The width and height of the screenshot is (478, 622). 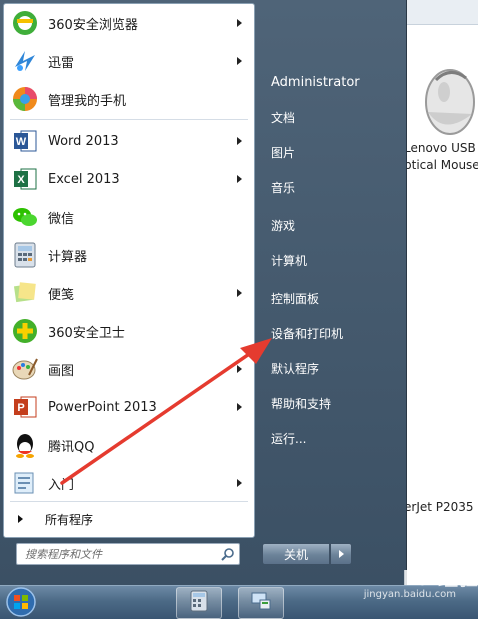 I want to click on program-item-powerpoint: P PowerPoint 2013, so click(x=129, y=407).